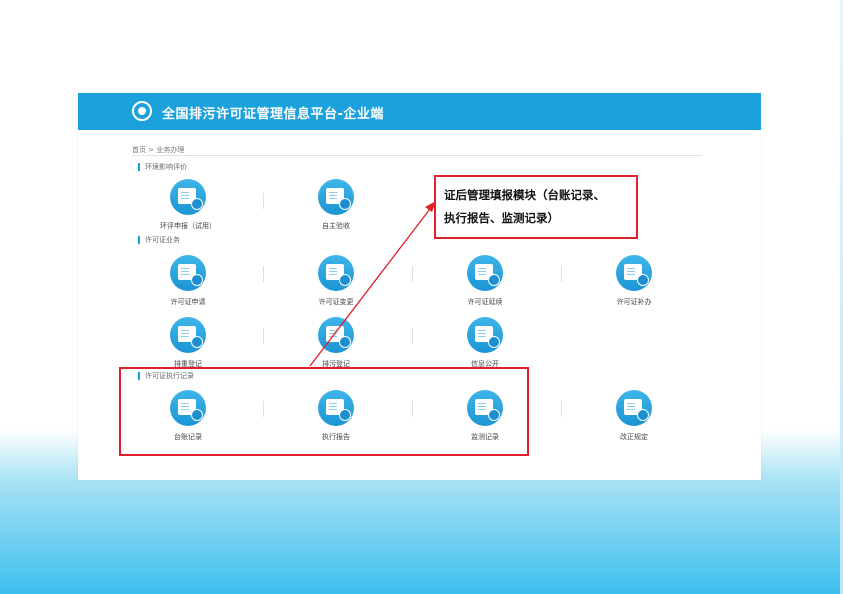  What do you see at coordinates (524, 195) in the screenshot?
I see `callout-line: 证后管理填报模块（台账记录、` at bounding box center [524, 195].